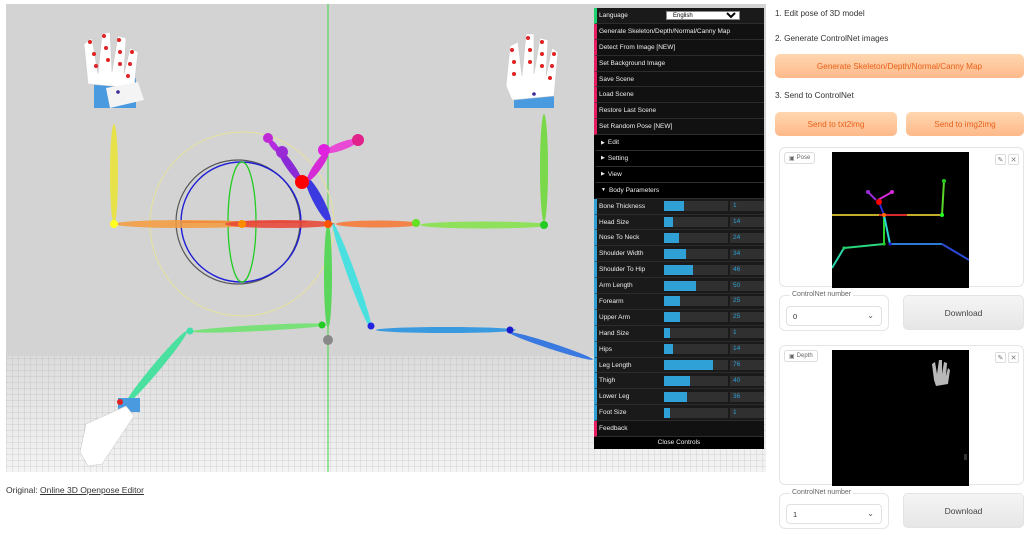 The width and height of the screenshot is (1024, 535). I want to click on slider-row: Hand Size 1, so click(679, 333).